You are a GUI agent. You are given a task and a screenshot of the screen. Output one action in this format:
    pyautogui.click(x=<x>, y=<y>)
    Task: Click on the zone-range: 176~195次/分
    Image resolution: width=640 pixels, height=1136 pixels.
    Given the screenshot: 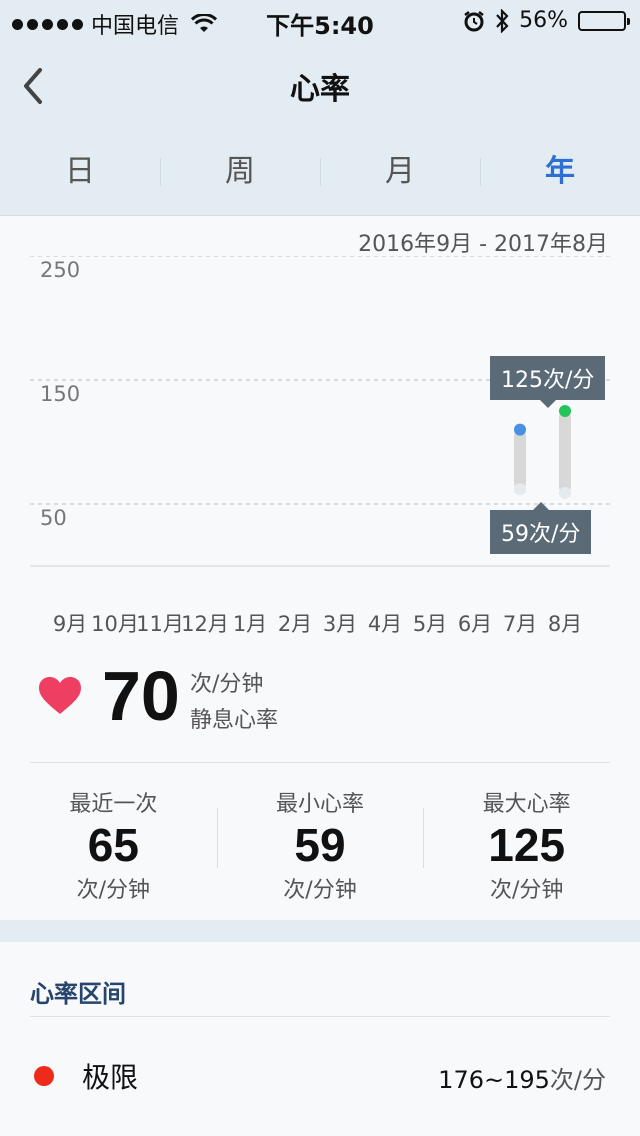 What is the action you would take?
    pyautogui.click(x=522, y=1077)
    